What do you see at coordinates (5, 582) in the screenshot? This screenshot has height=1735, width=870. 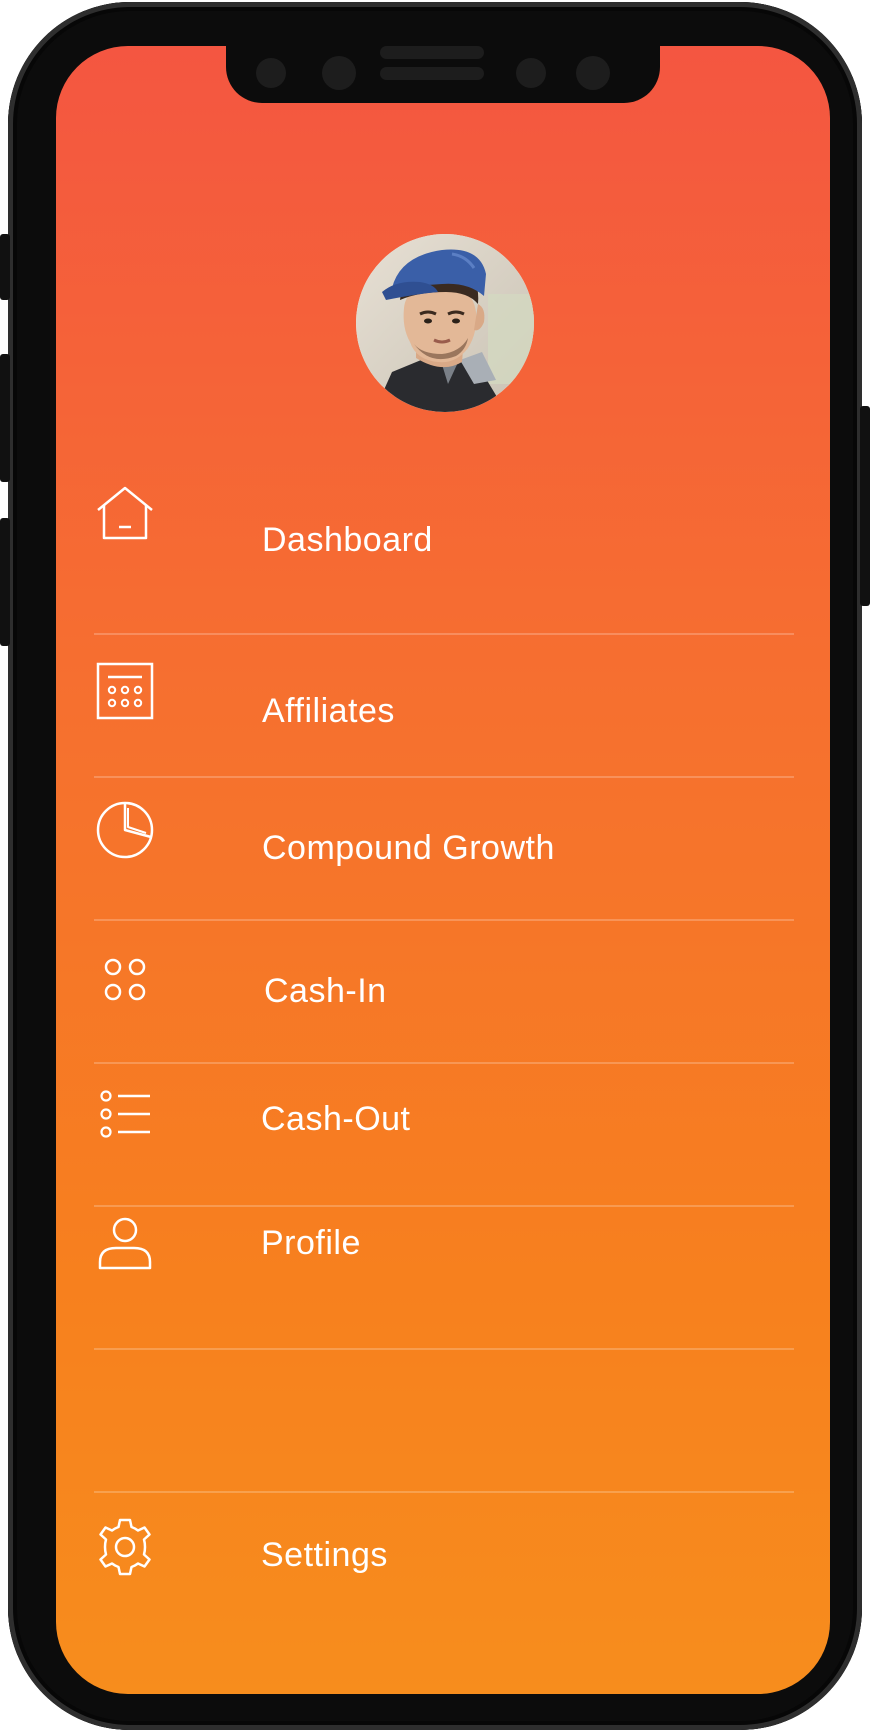 I see `volume-down-button` at bounding box center [5, 582].